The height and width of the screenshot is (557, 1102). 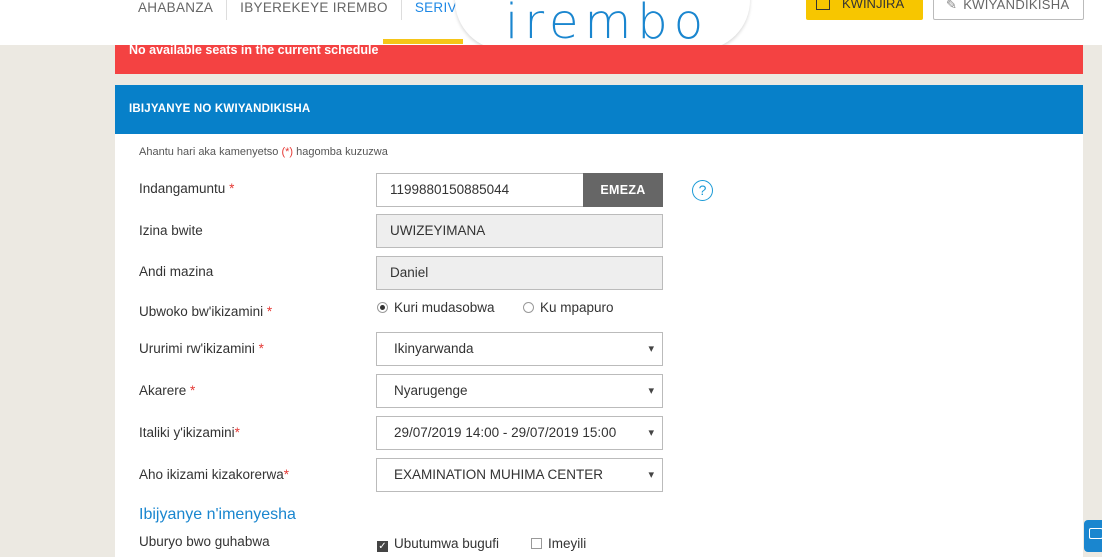 What do you see at coordinates (873, 5) in the screenshot?
I see `login-label: KWINJIRA` at bounding box center [873, 5].